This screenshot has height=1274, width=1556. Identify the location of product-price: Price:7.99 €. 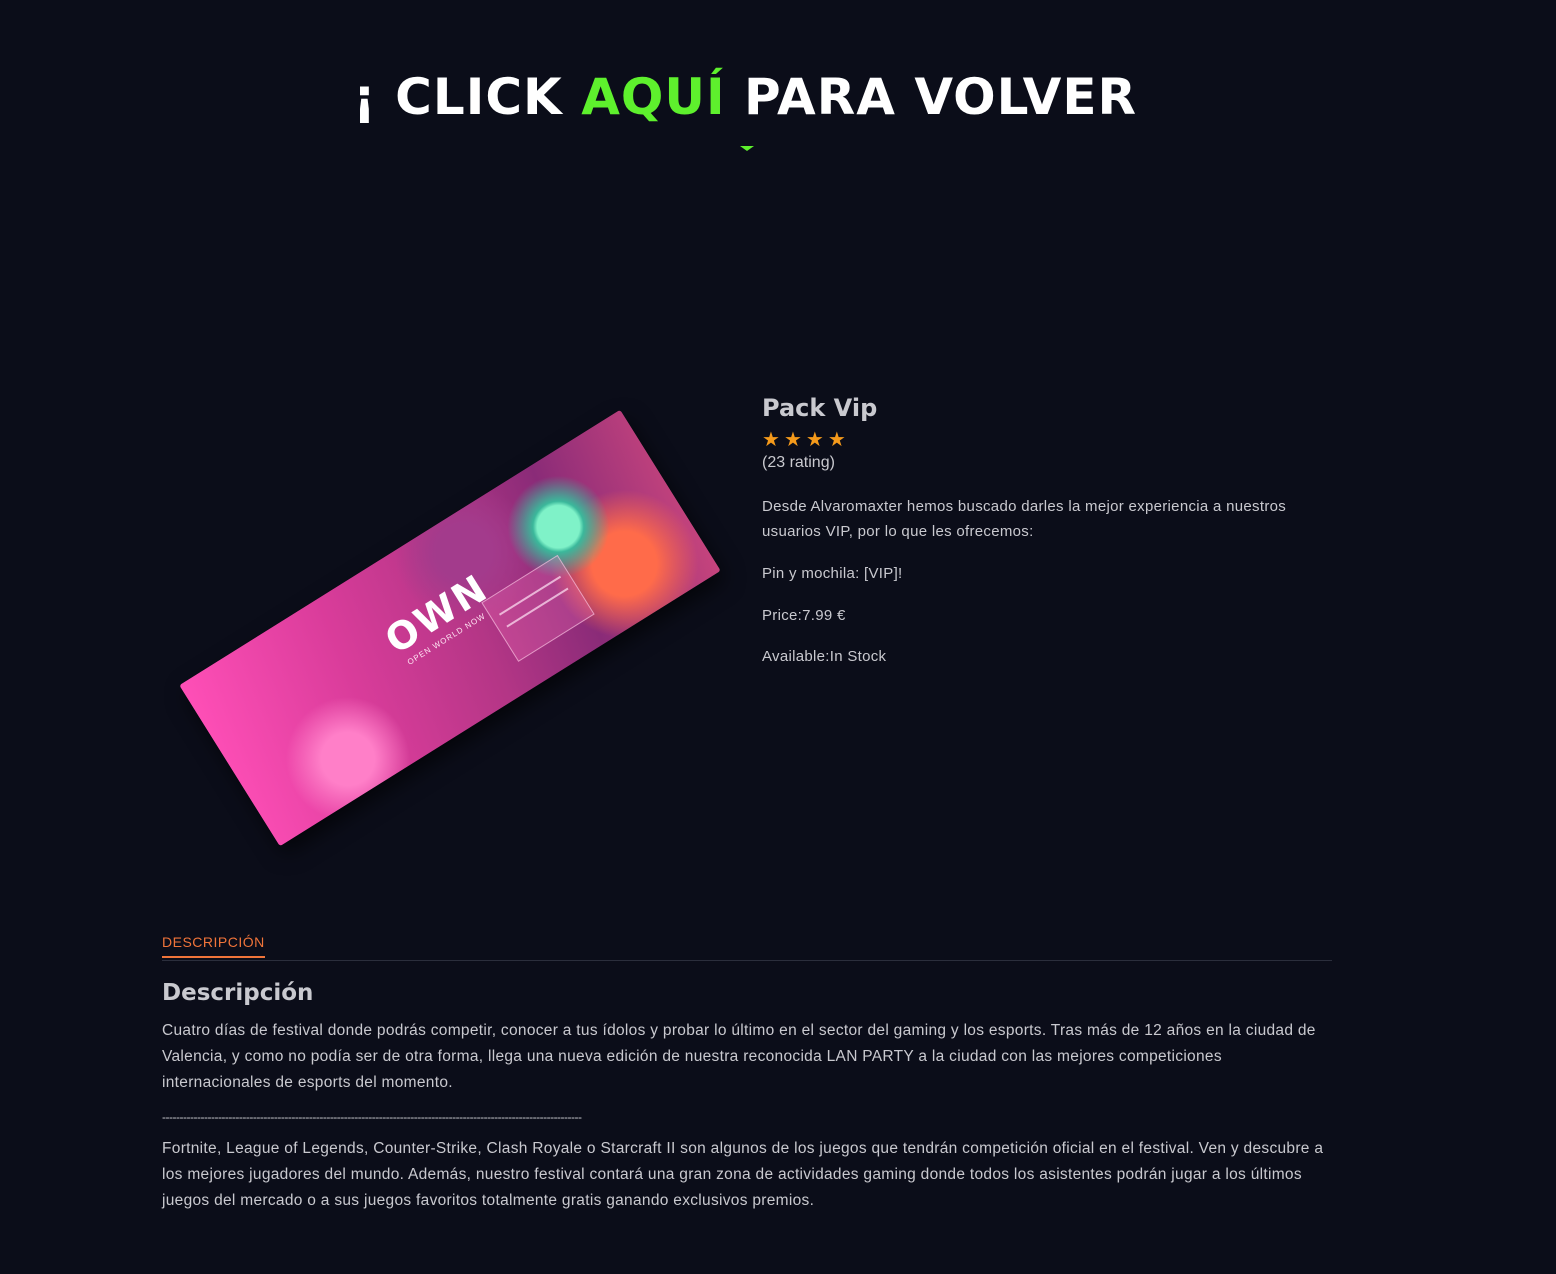
(804, 615).